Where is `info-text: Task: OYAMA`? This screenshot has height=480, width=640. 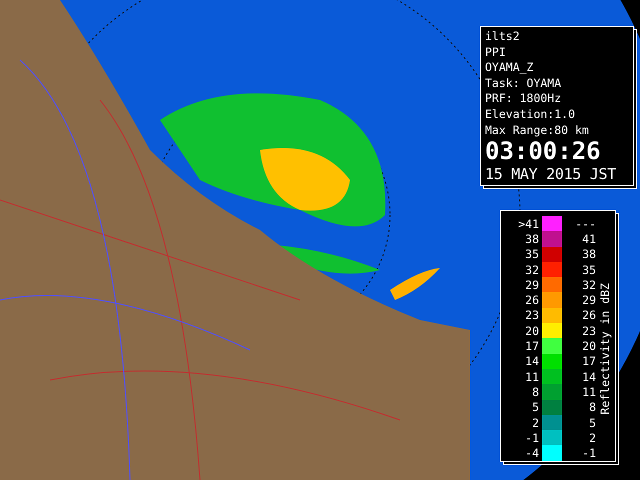
info-text: Task: OYAMA is located at coordinates (523, 84).